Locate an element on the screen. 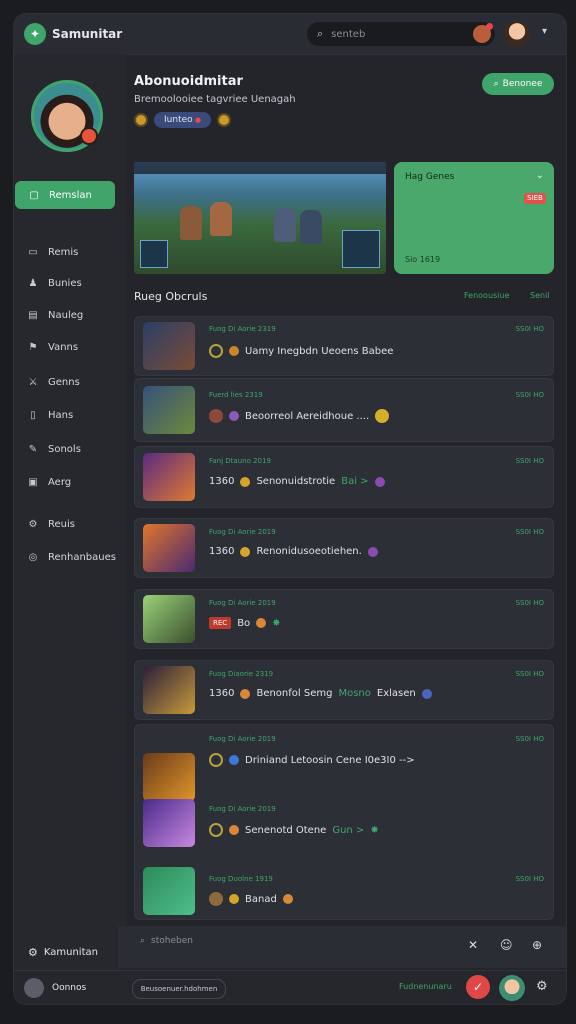 This screenshot has width=576, height=1024. sidebar-item-2: ▤ Nauleg is located at coordinates (70, 315).